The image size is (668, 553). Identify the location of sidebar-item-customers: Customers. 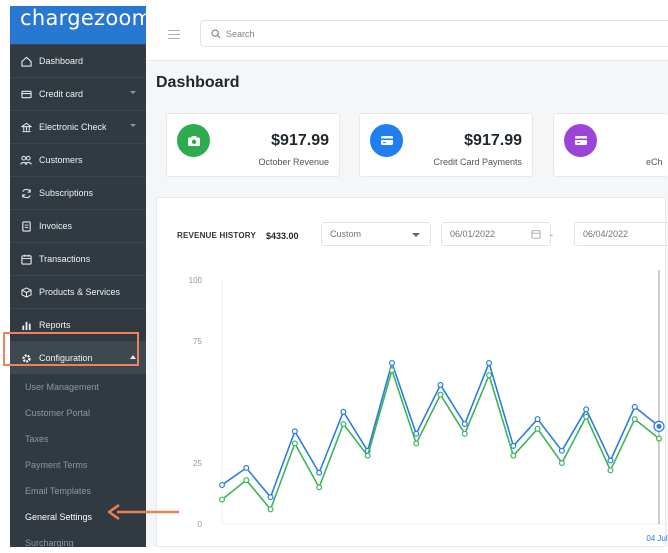
(78, 159).